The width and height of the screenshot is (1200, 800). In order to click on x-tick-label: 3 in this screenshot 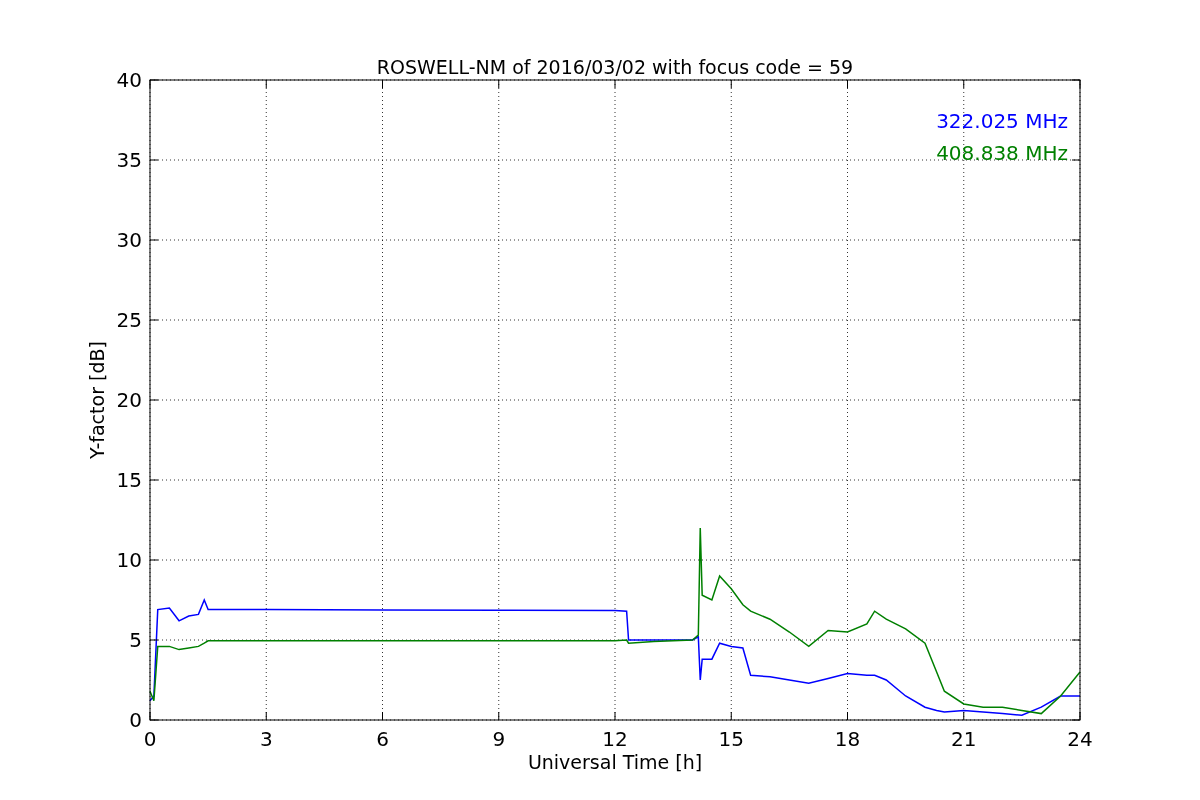, I will do `click(266, 739)`.